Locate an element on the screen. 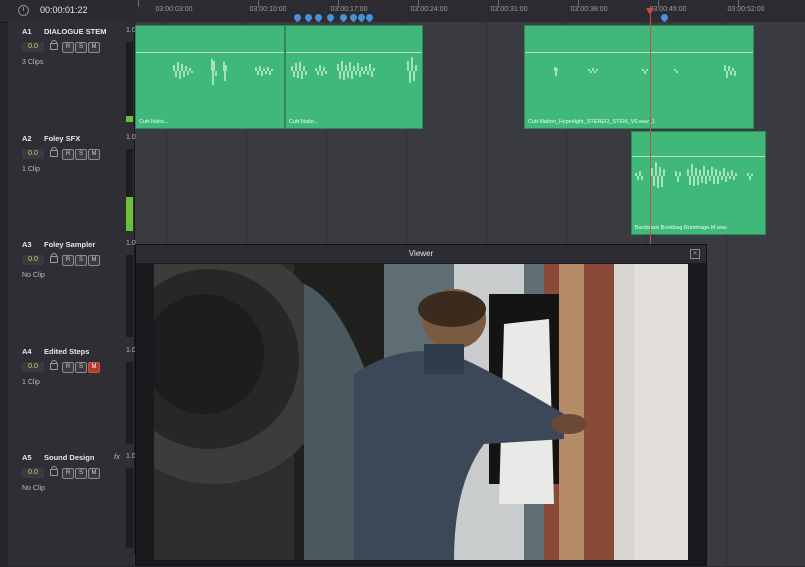 The height and width of the screenshot is (567, 805). ruler-tick-label: 03:00:03:00 is located at coordinates (174, 9).